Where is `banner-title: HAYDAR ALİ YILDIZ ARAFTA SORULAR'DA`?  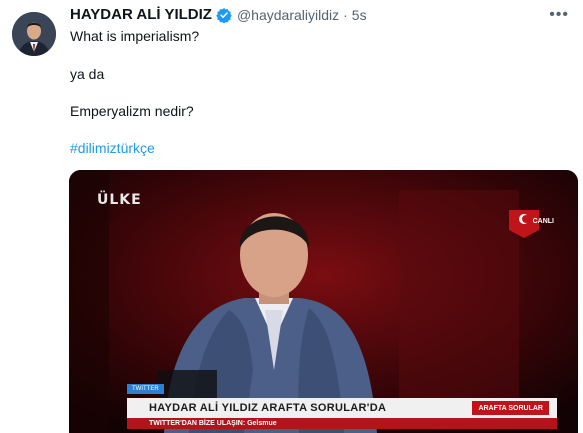
banner-title: HAYDAR ALİ YILDIZ ARAFTA SORULAR'DA is located at coordinates (268, 408).